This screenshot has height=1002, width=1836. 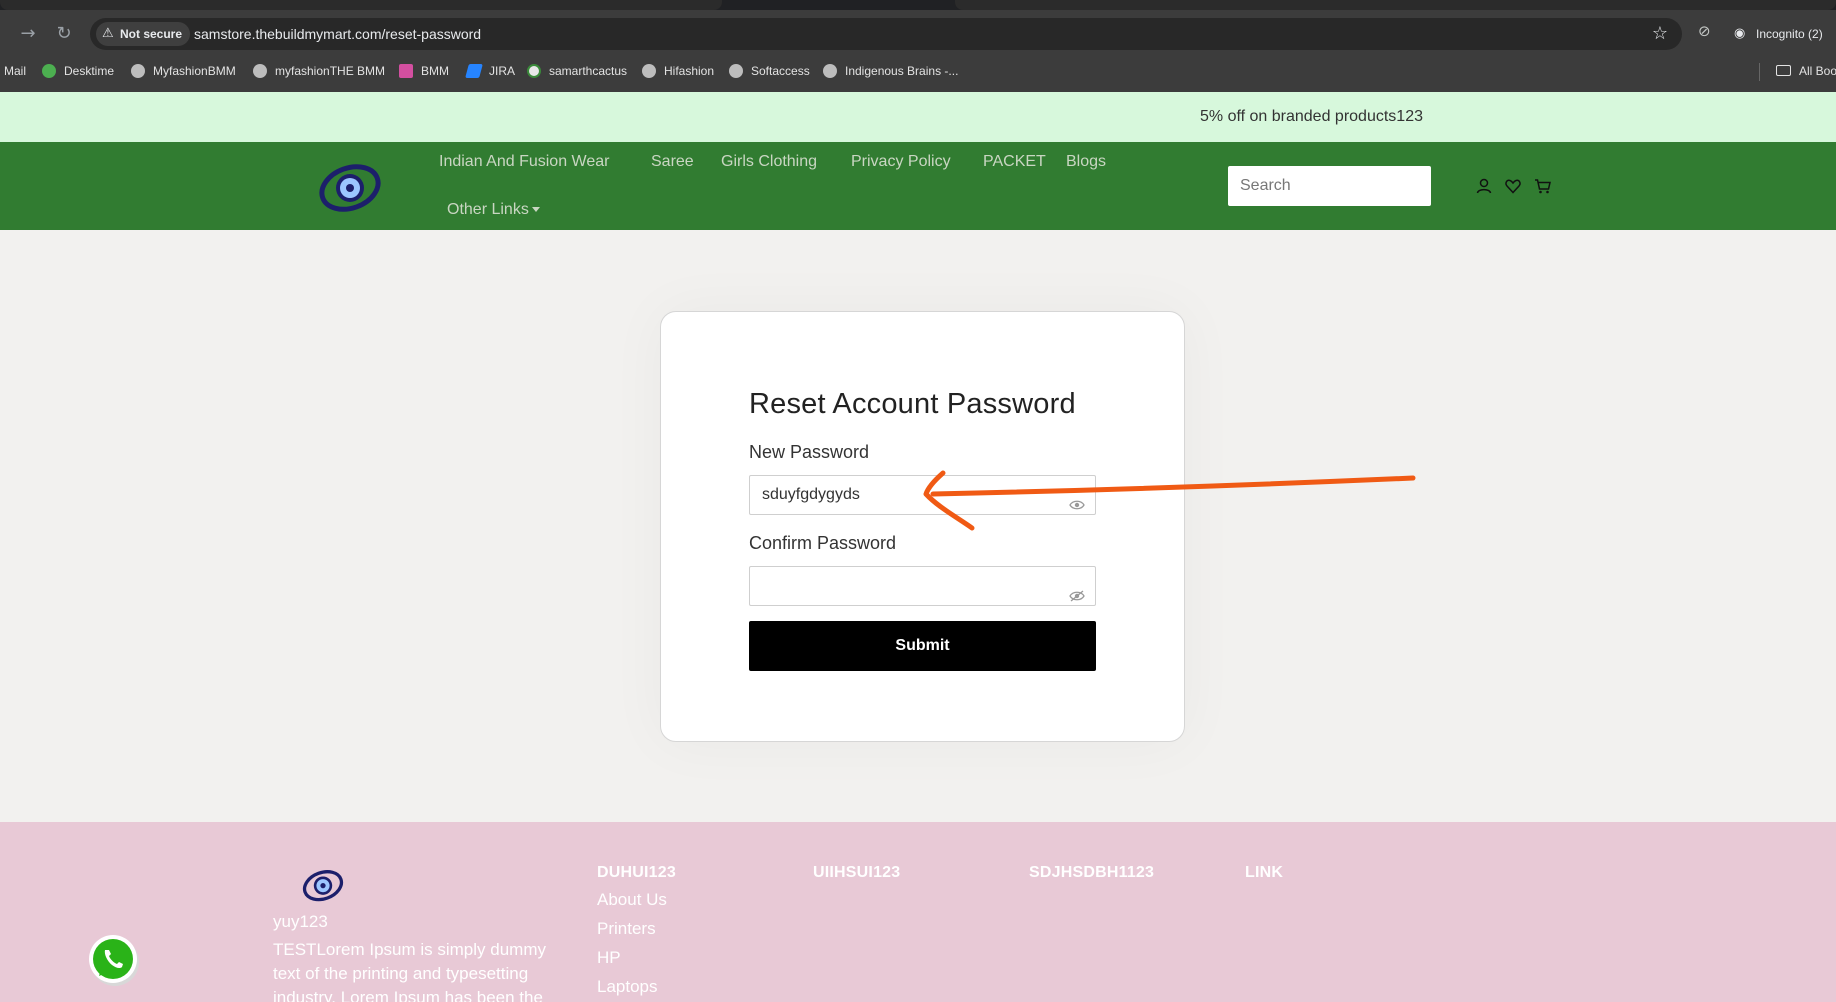 I want to click on bookmark-star-icon: ☆, so click(x=1660, y=34).